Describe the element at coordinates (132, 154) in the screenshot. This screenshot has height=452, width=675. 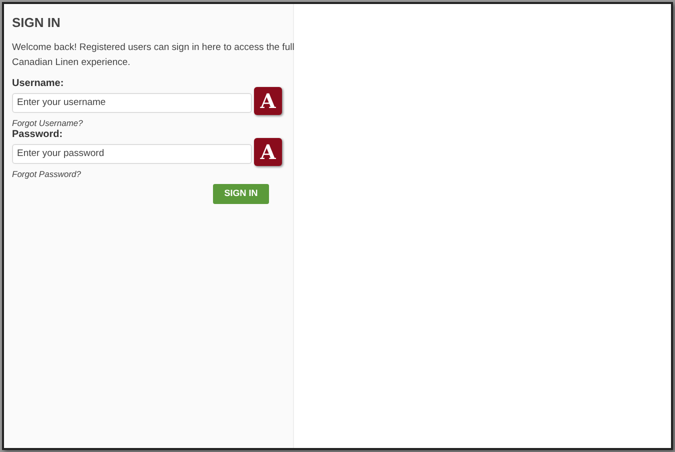
I see `input-field: Enter your password` at that location.